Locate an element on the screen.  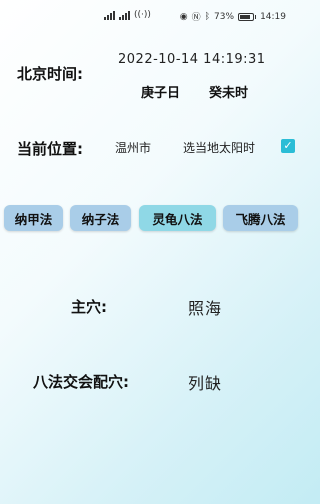
nfc-icon: Ⓝ is located at coordinates (196, 18).